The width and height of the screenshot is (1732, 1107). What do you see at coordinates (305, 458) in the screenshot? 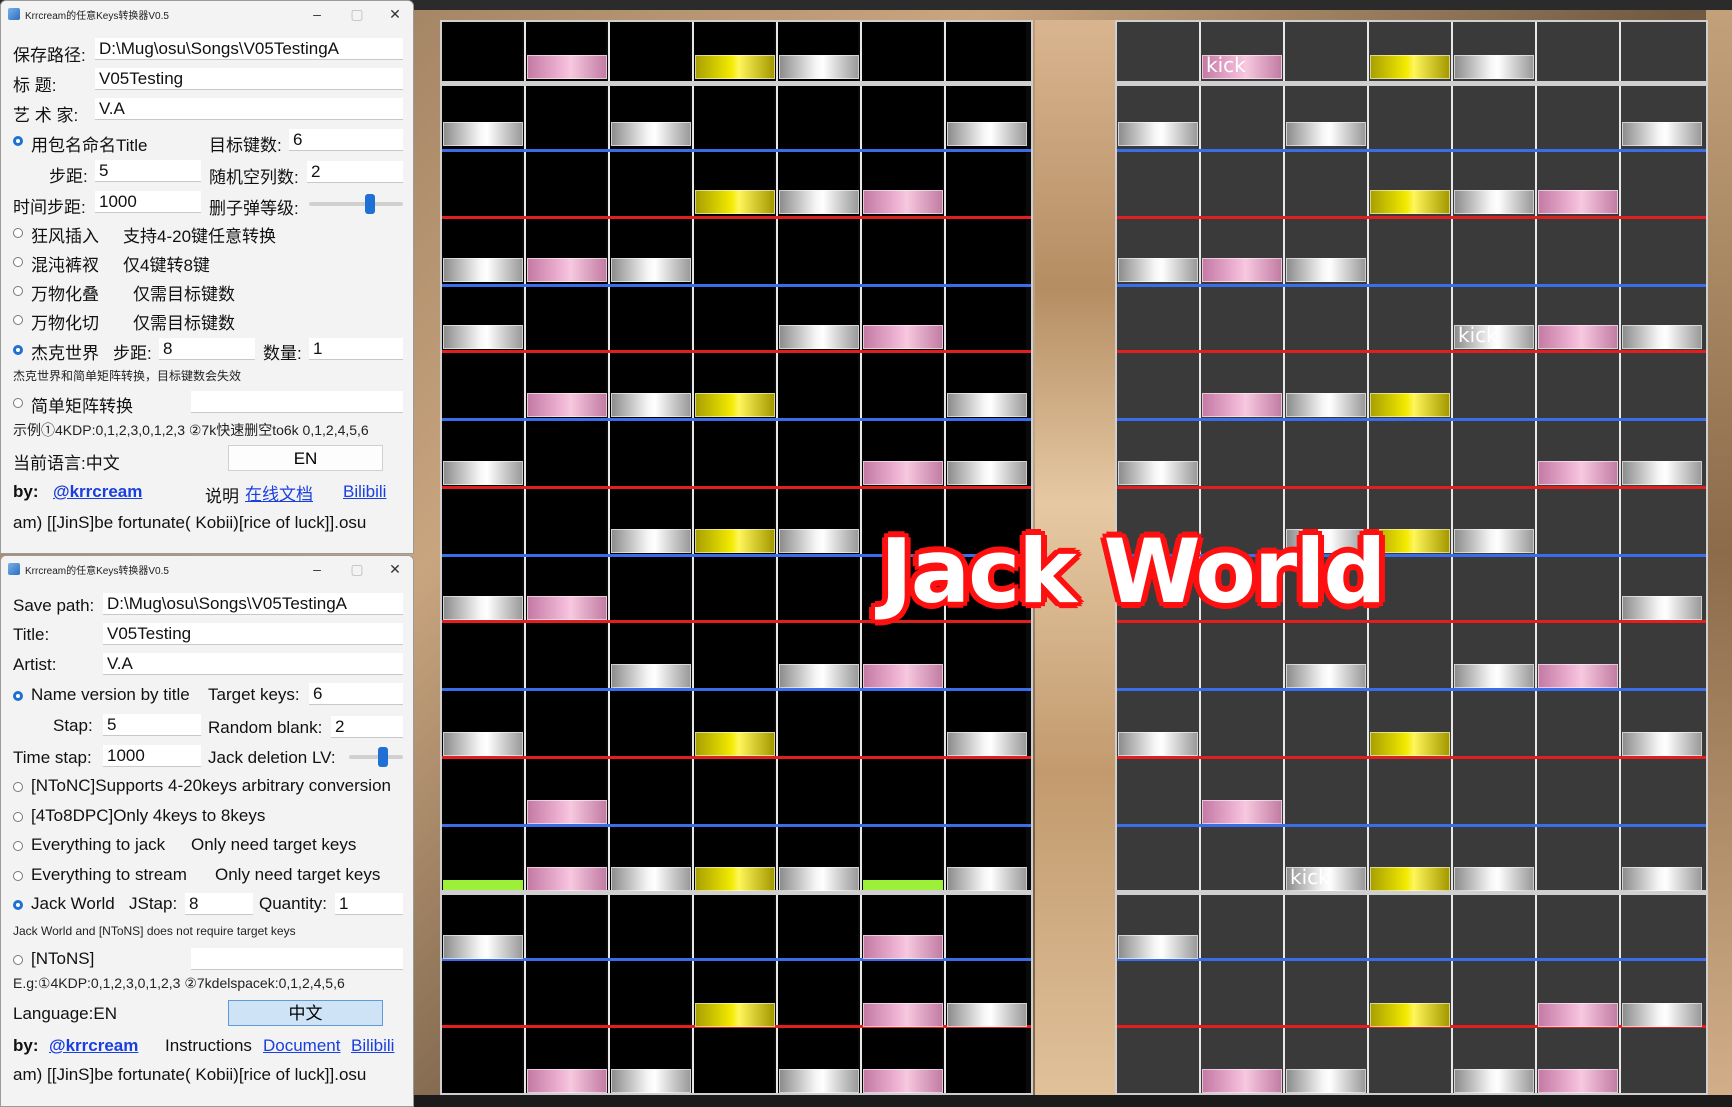
I see `language-button: EN` at bounding box center [305, 458].